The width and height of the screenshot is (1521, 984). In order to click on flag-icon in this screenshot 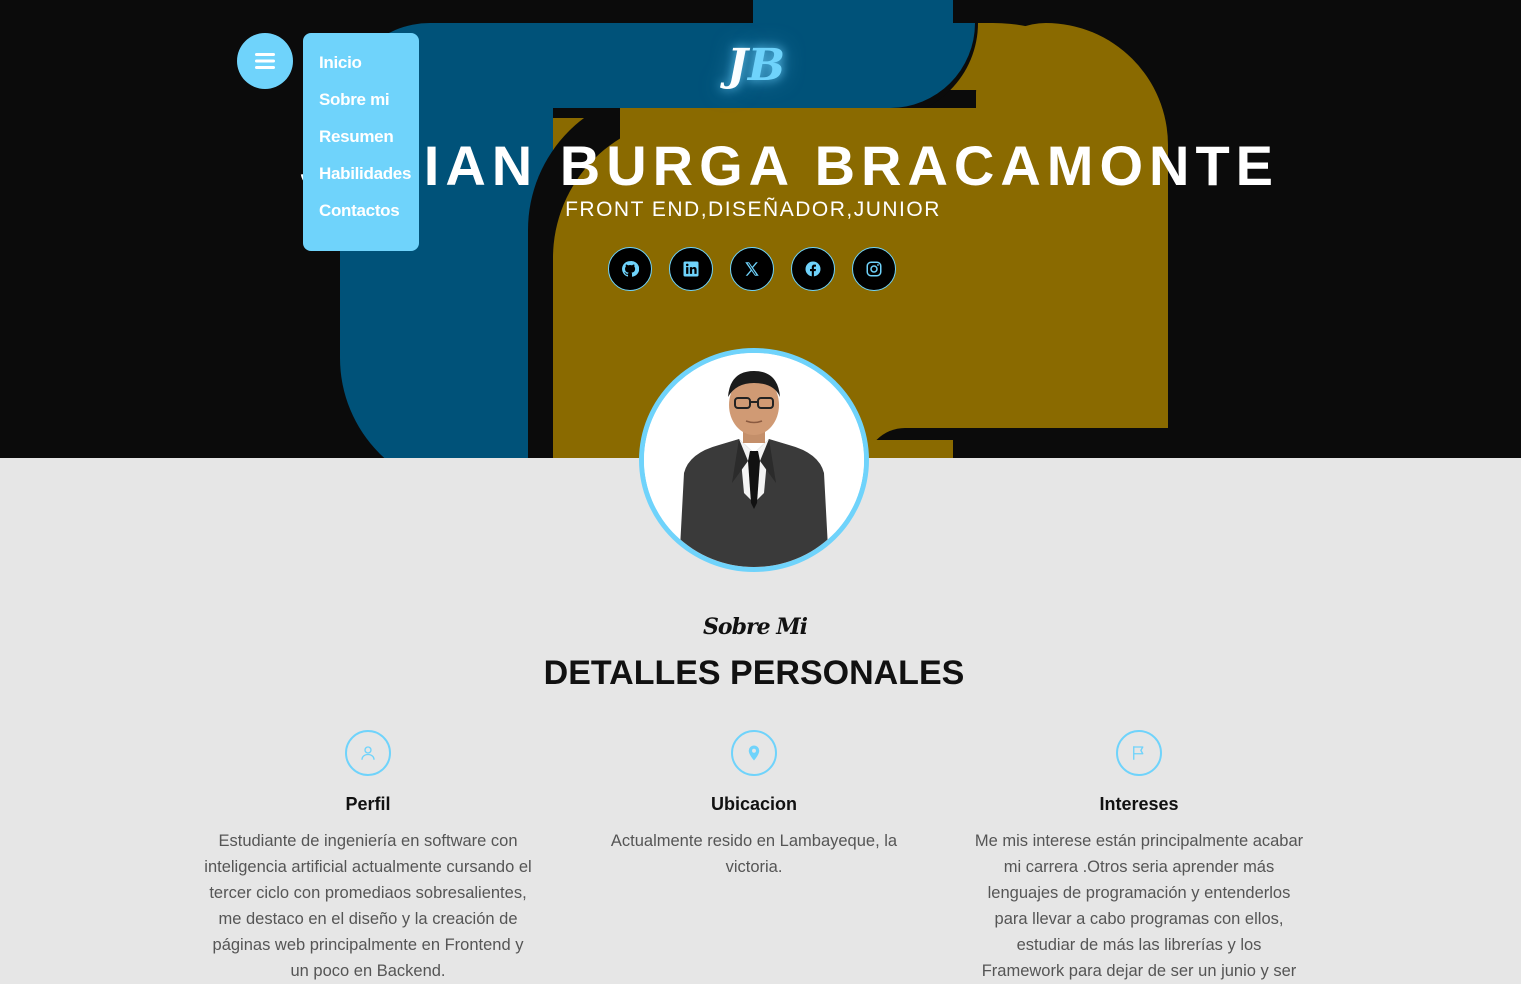, I will do `click(1138, 753)`.